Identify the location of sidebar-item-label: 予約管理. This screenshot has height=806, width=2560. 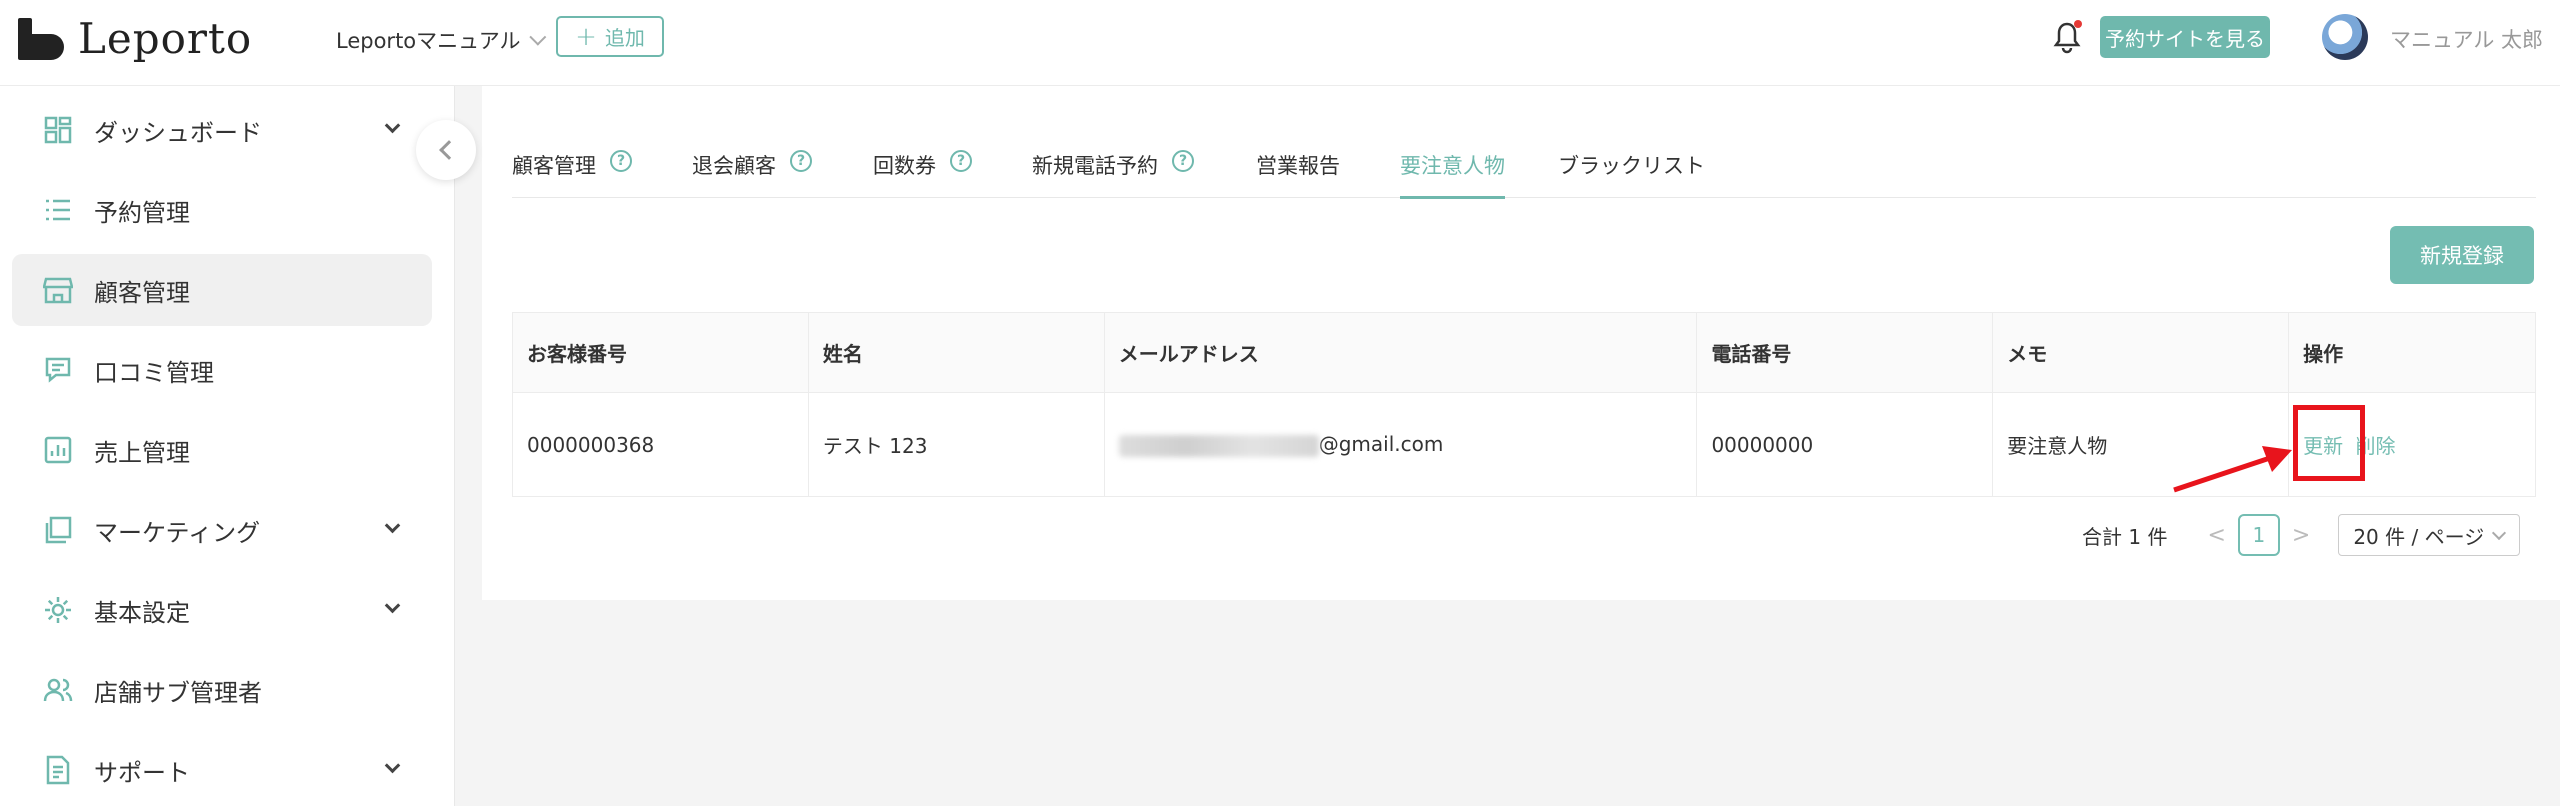
(142, 212).